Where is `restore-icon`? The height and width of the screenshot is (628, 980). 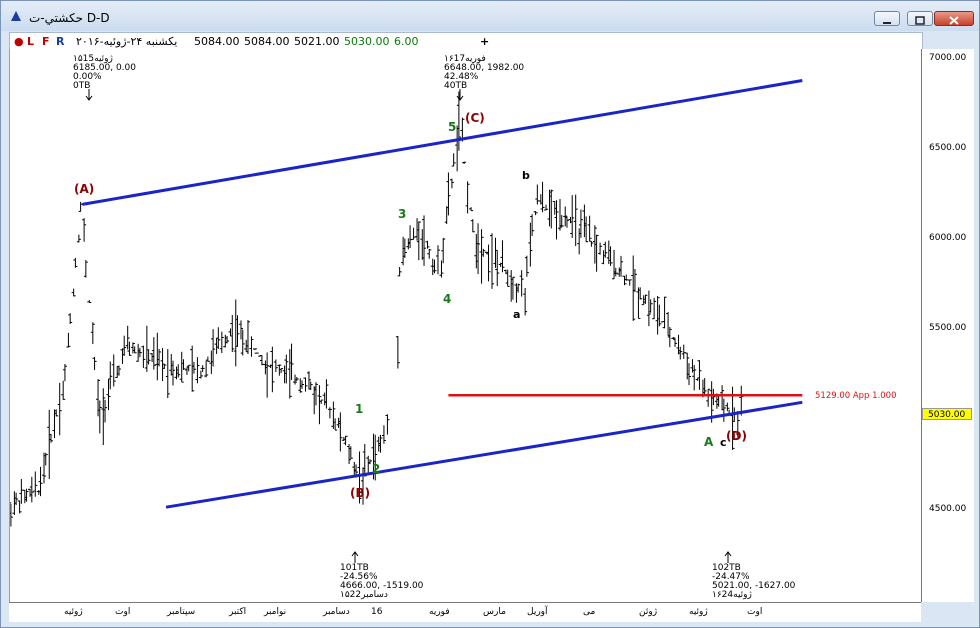
restore-icon is located at coordinates (920, 20).